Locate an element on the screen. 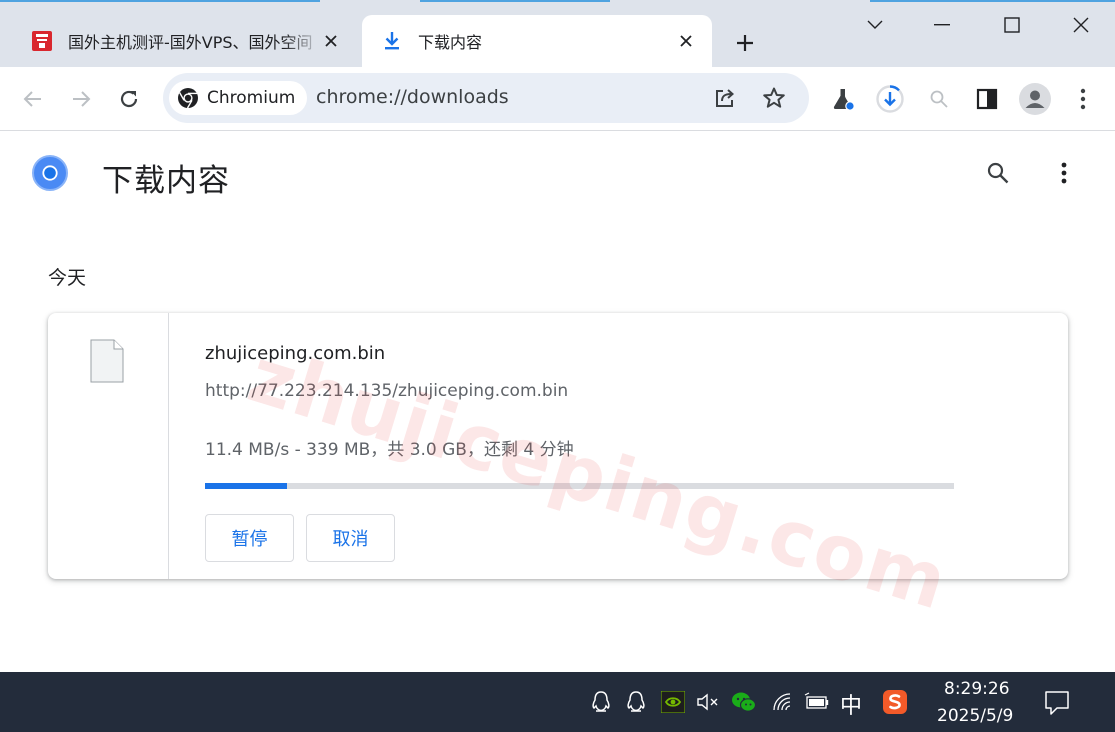 The height and width of the screenshot is (732, 1115). share-button is located at coordinates (725, 98).